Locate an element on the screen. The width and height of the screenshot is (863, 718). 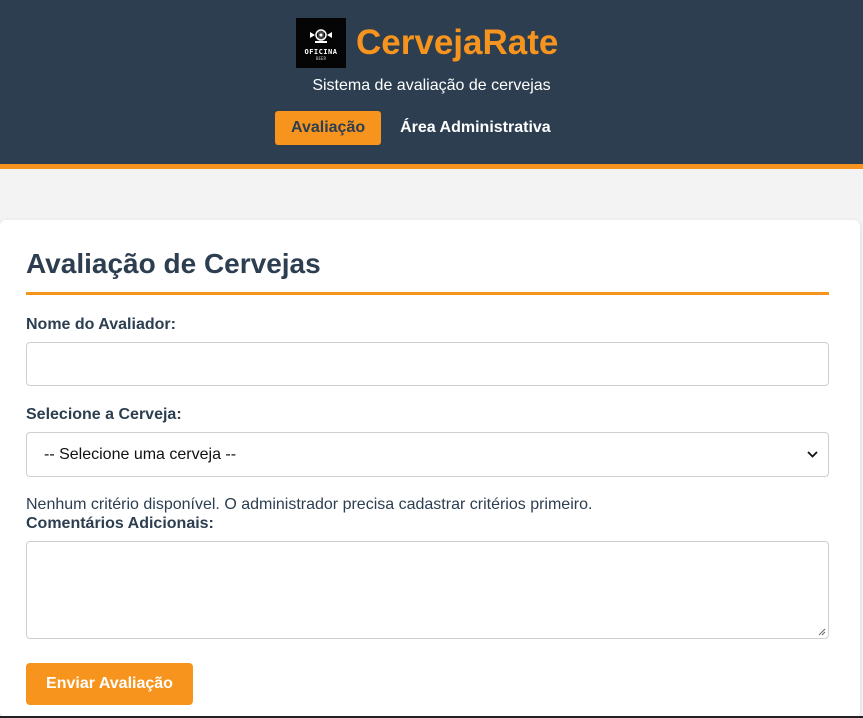
app-title: CervejaRate is located at coordinates (457, 42).